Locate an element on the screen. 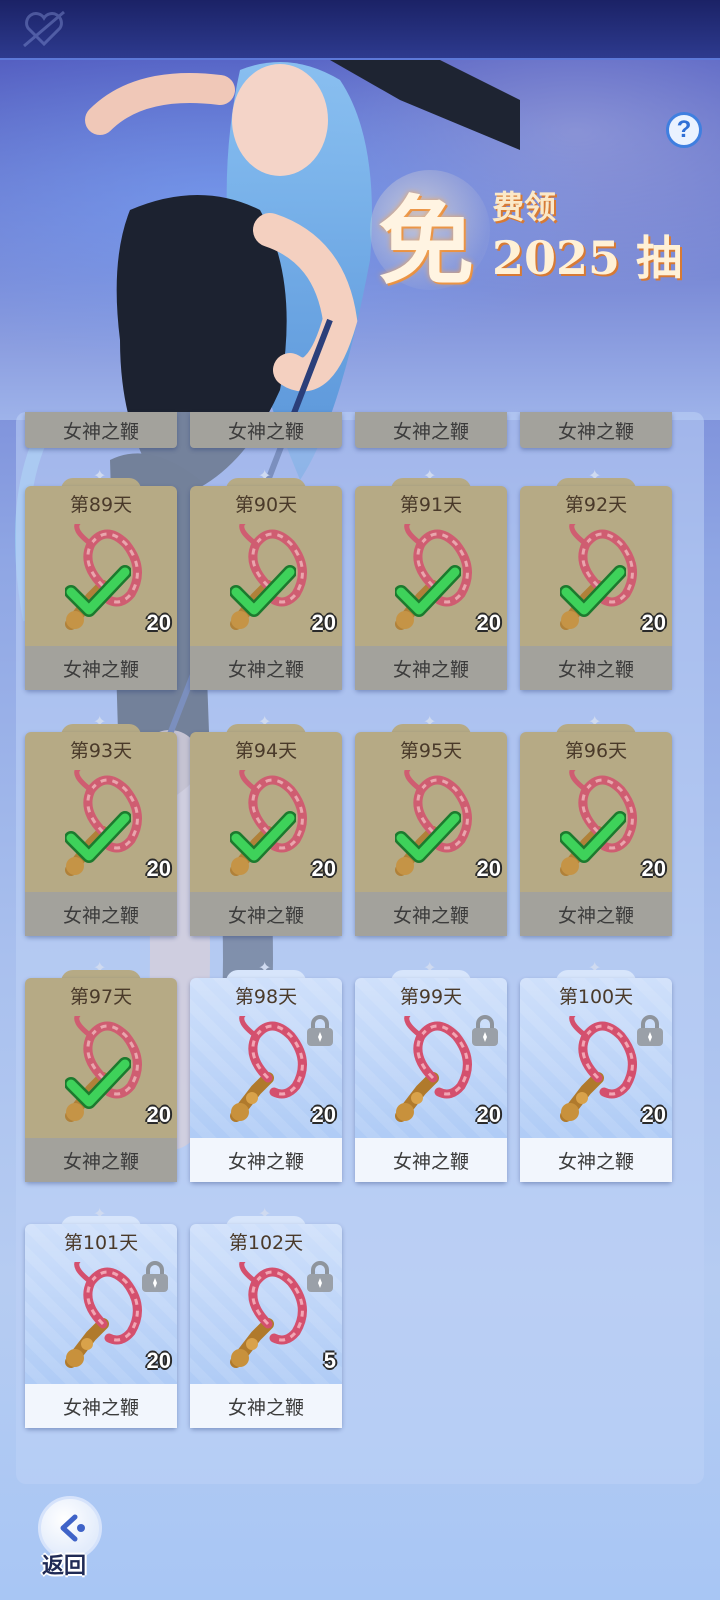 Image resolution: width=720 pixels, height=1600 pixels. reward-card: ✦ 第98天 20 女神之鞭 is located at coordinates (266, 1070).